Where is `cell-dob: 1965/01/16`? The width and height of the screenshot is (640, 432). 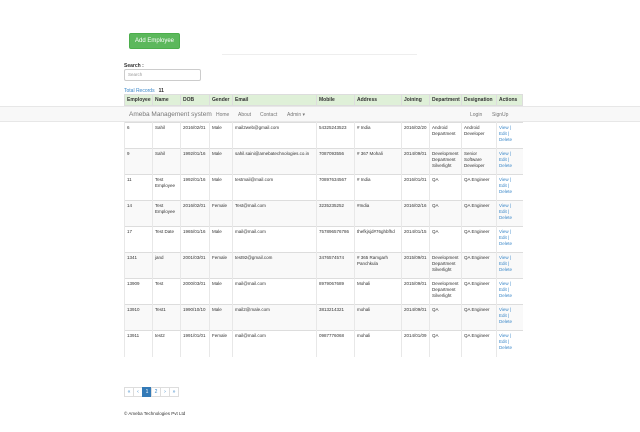
cell-dob: 1965/01/16 is located at coordinates (195, 239).